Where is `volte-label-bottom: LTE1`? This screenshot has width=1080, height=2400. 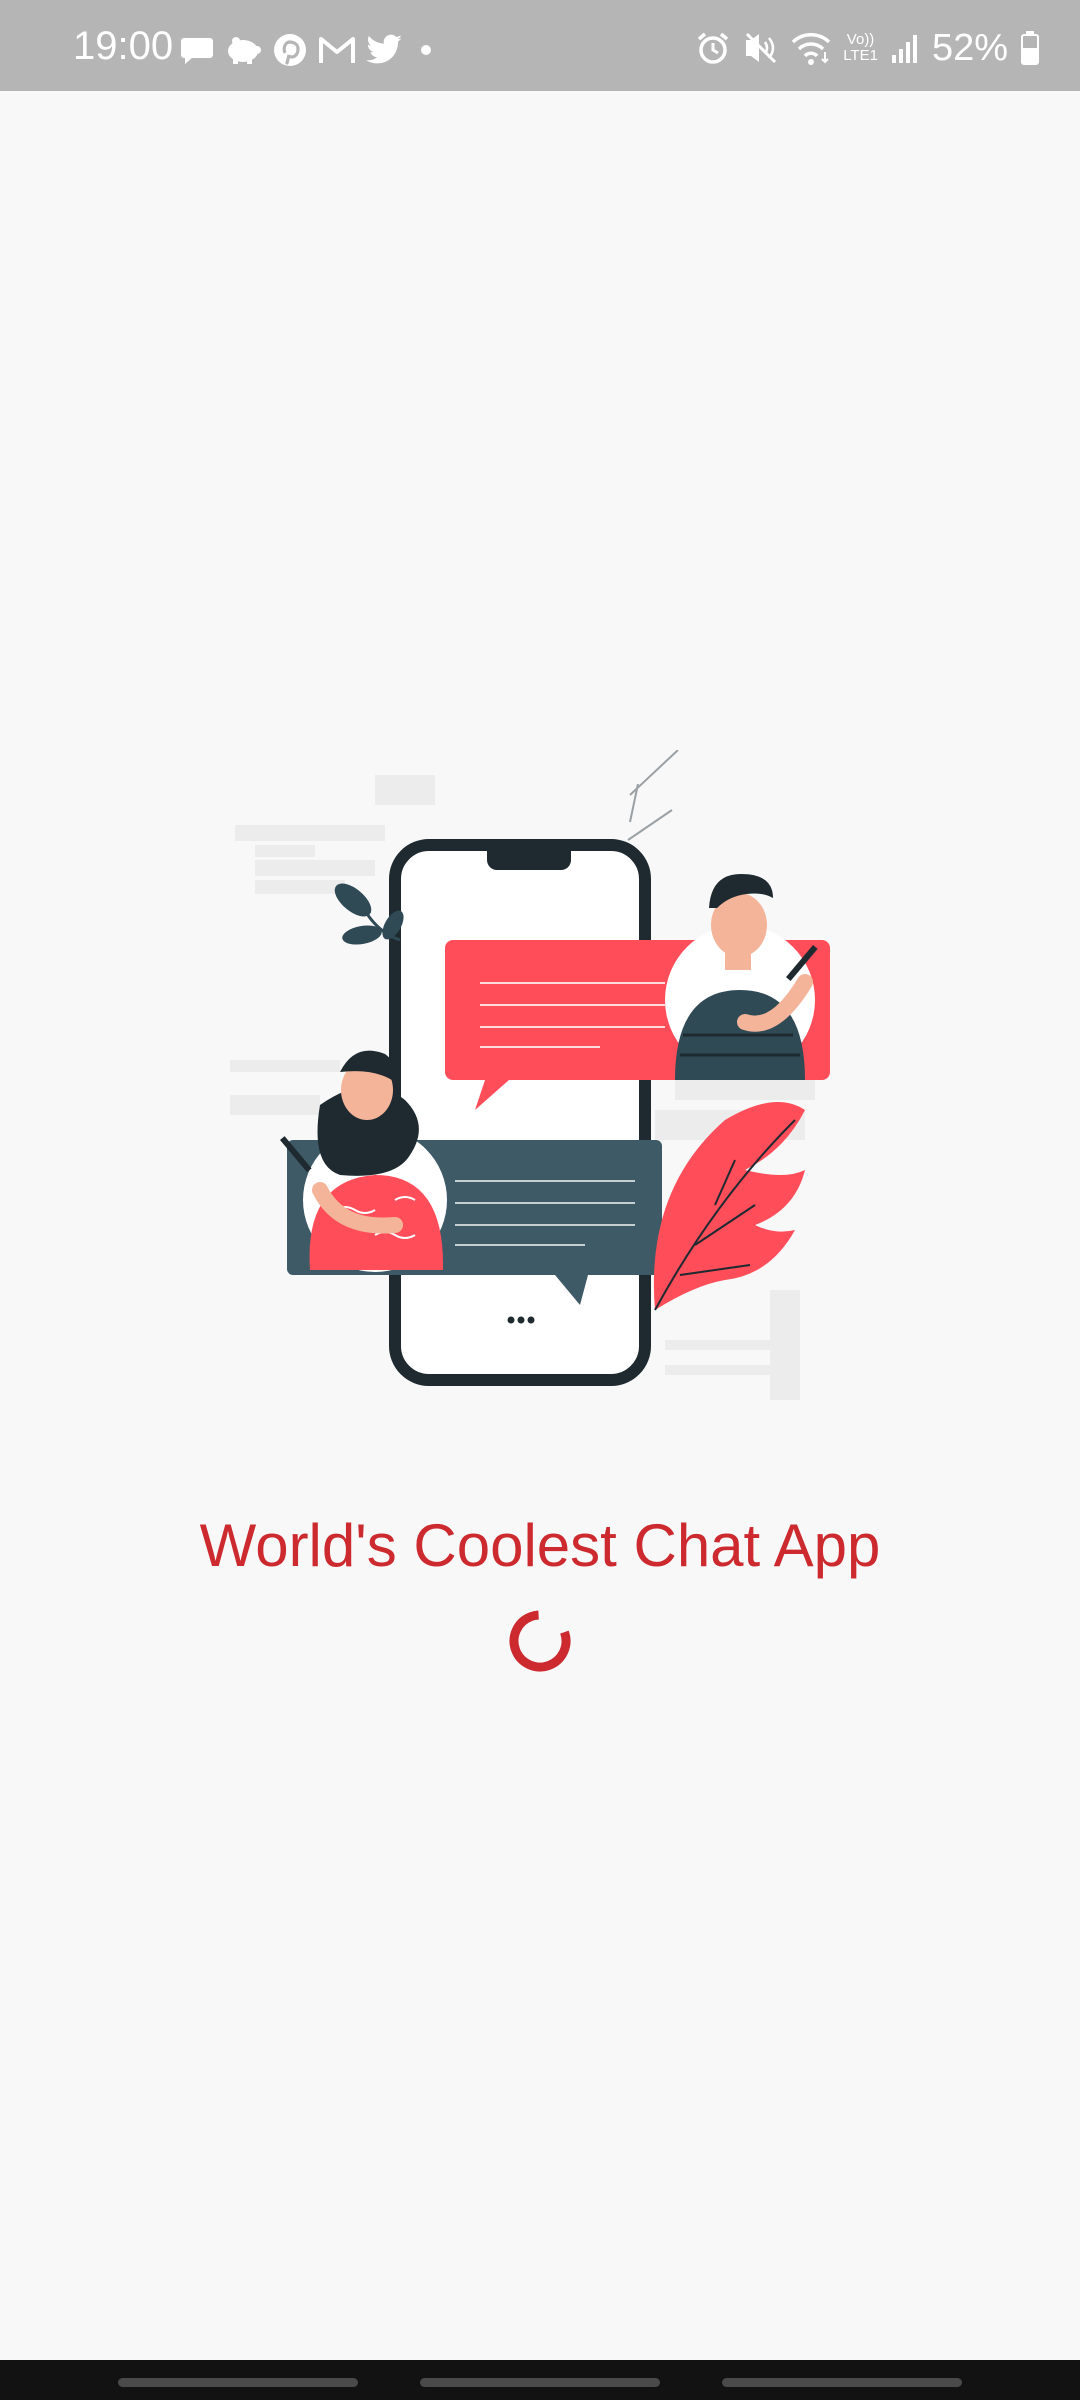
volte-label-bottom: LTE1 is located at coordinates (860, 55).